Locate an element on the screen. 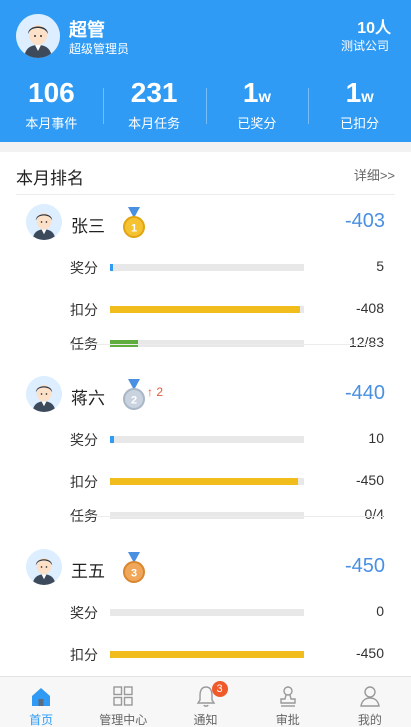  metric-value: -408 is located at coordinates (369, 308).